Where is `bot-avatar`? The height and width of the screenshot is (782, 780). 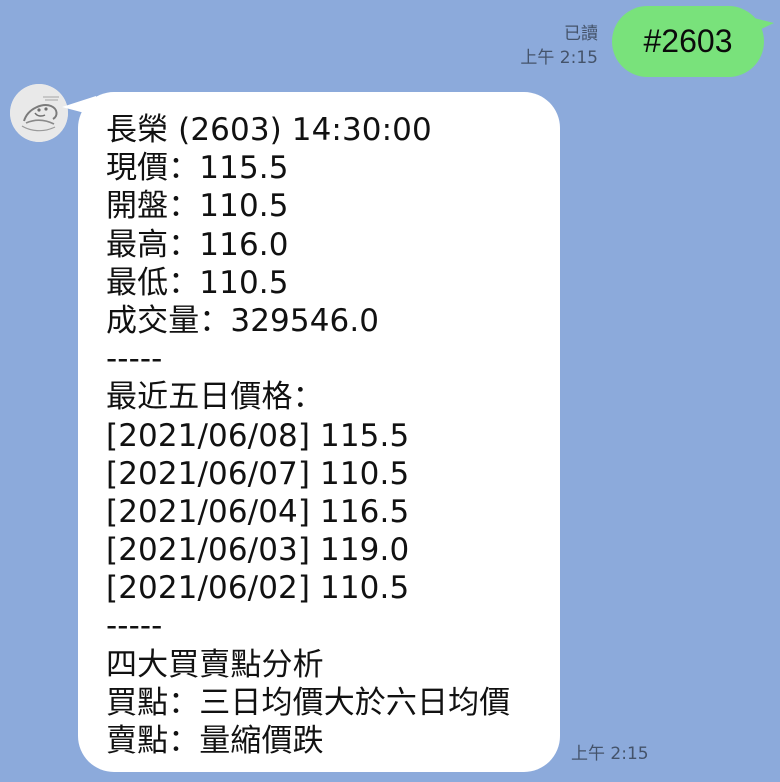
bot-avatar is located at coordinates (39, 113).